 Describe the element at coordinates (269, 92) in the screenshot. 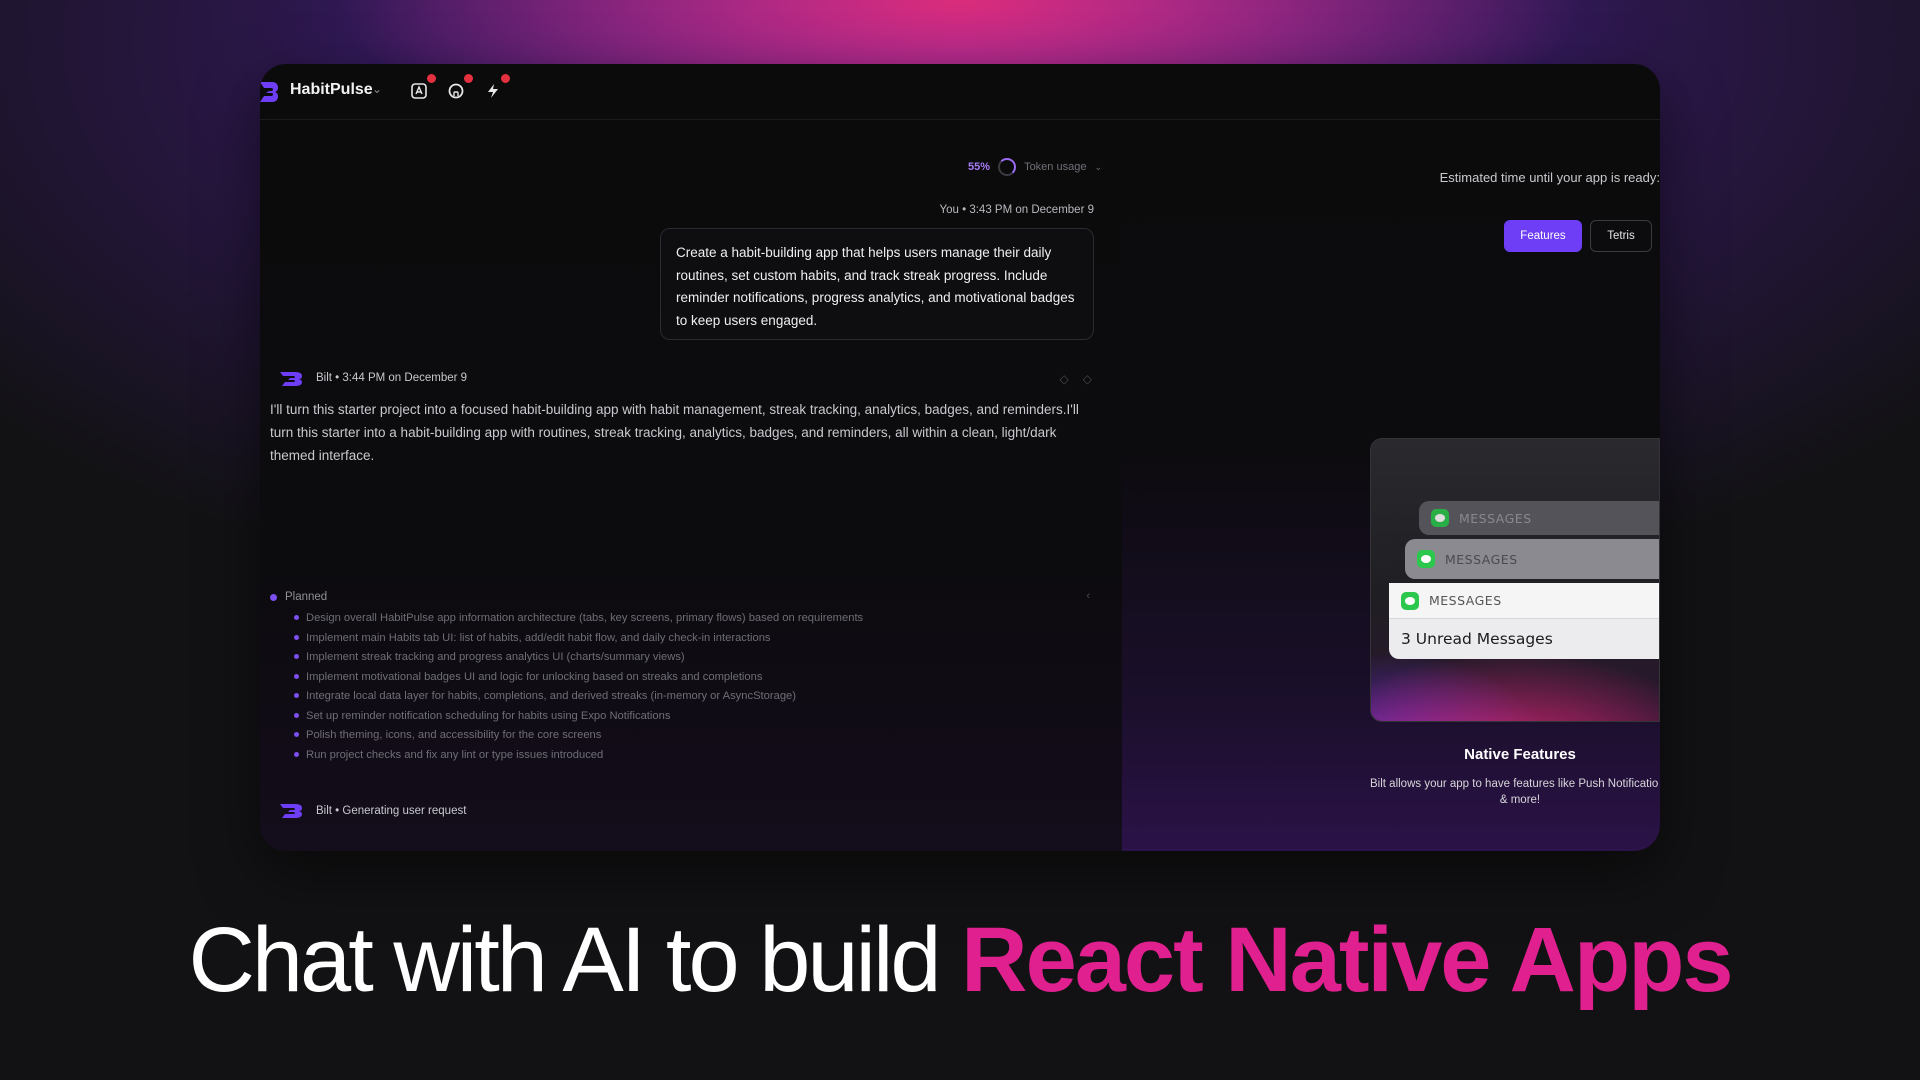

I see `bilt-logo-icon` at that location.